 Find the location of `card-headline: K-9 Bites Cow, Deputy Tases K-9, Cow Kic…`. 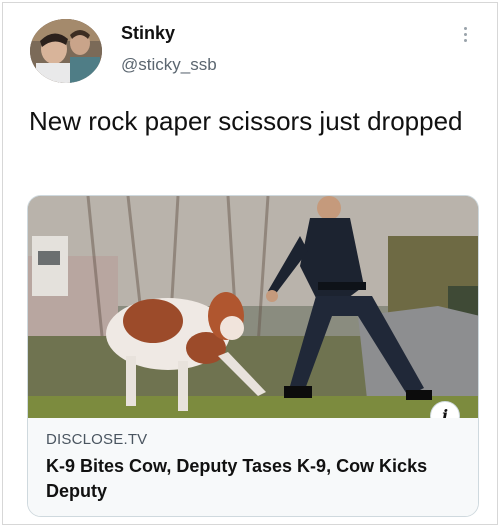

card-headline: K-9 Bites Cow, Deputy Tases K-9, Cow Kic… is located at coordinates (256, 479).